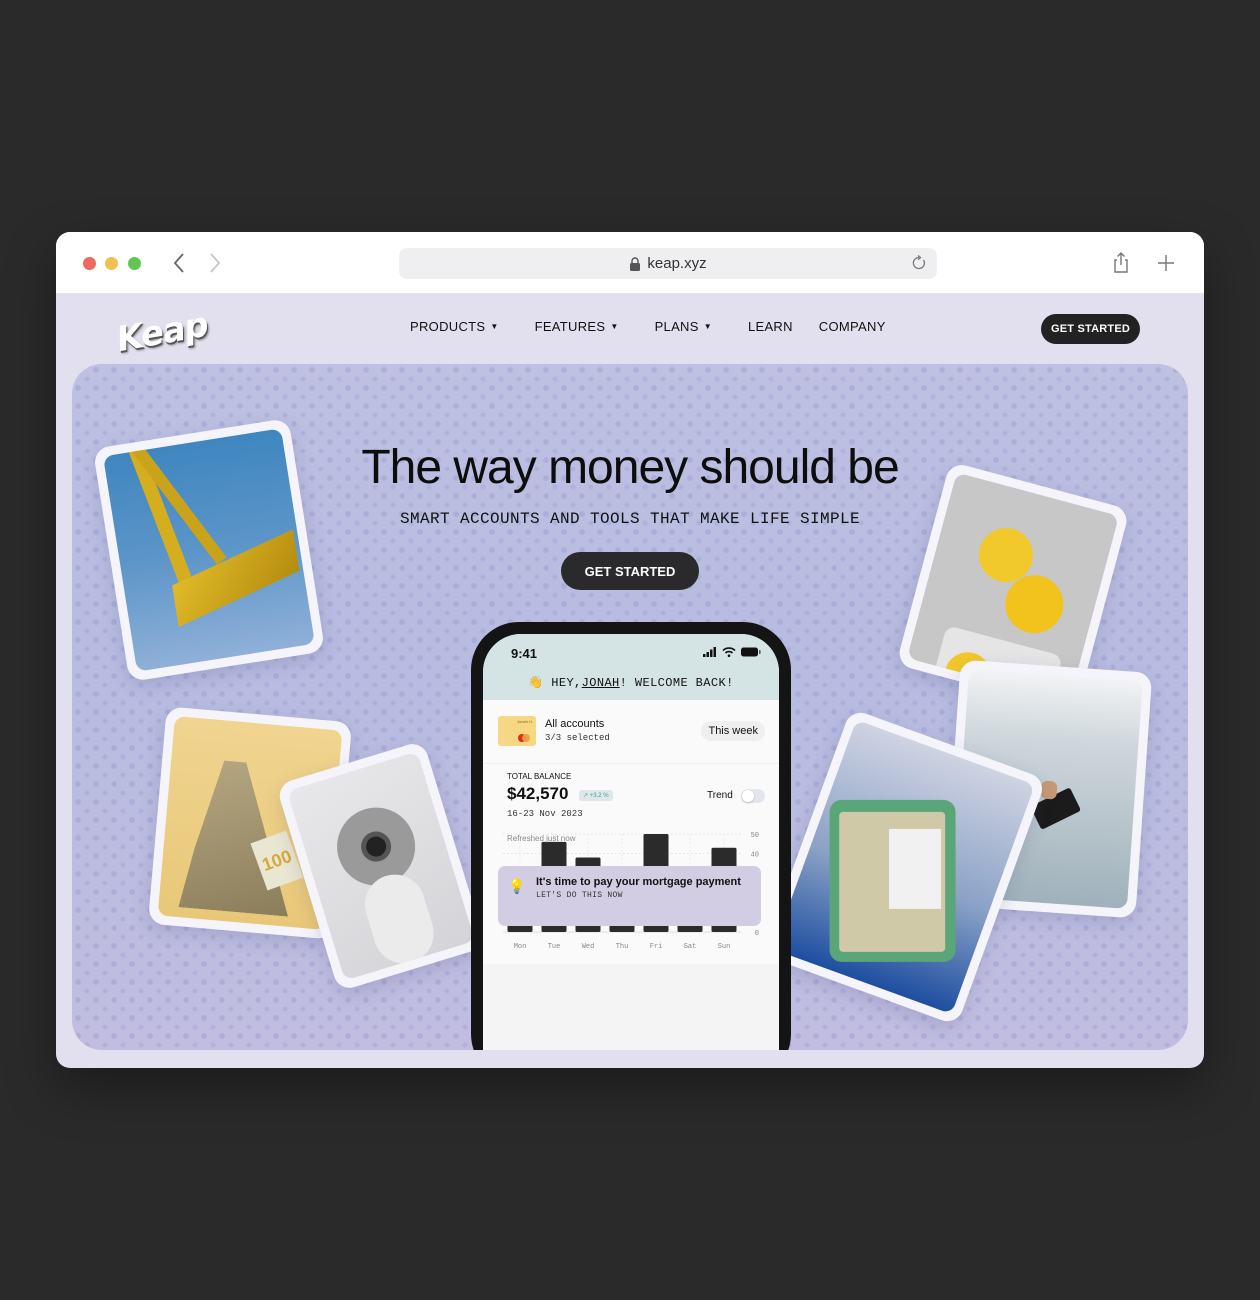 This screenshot has width=1260, height=1300. I want to click on address-bar: keap.xyz, so click(668, 263).